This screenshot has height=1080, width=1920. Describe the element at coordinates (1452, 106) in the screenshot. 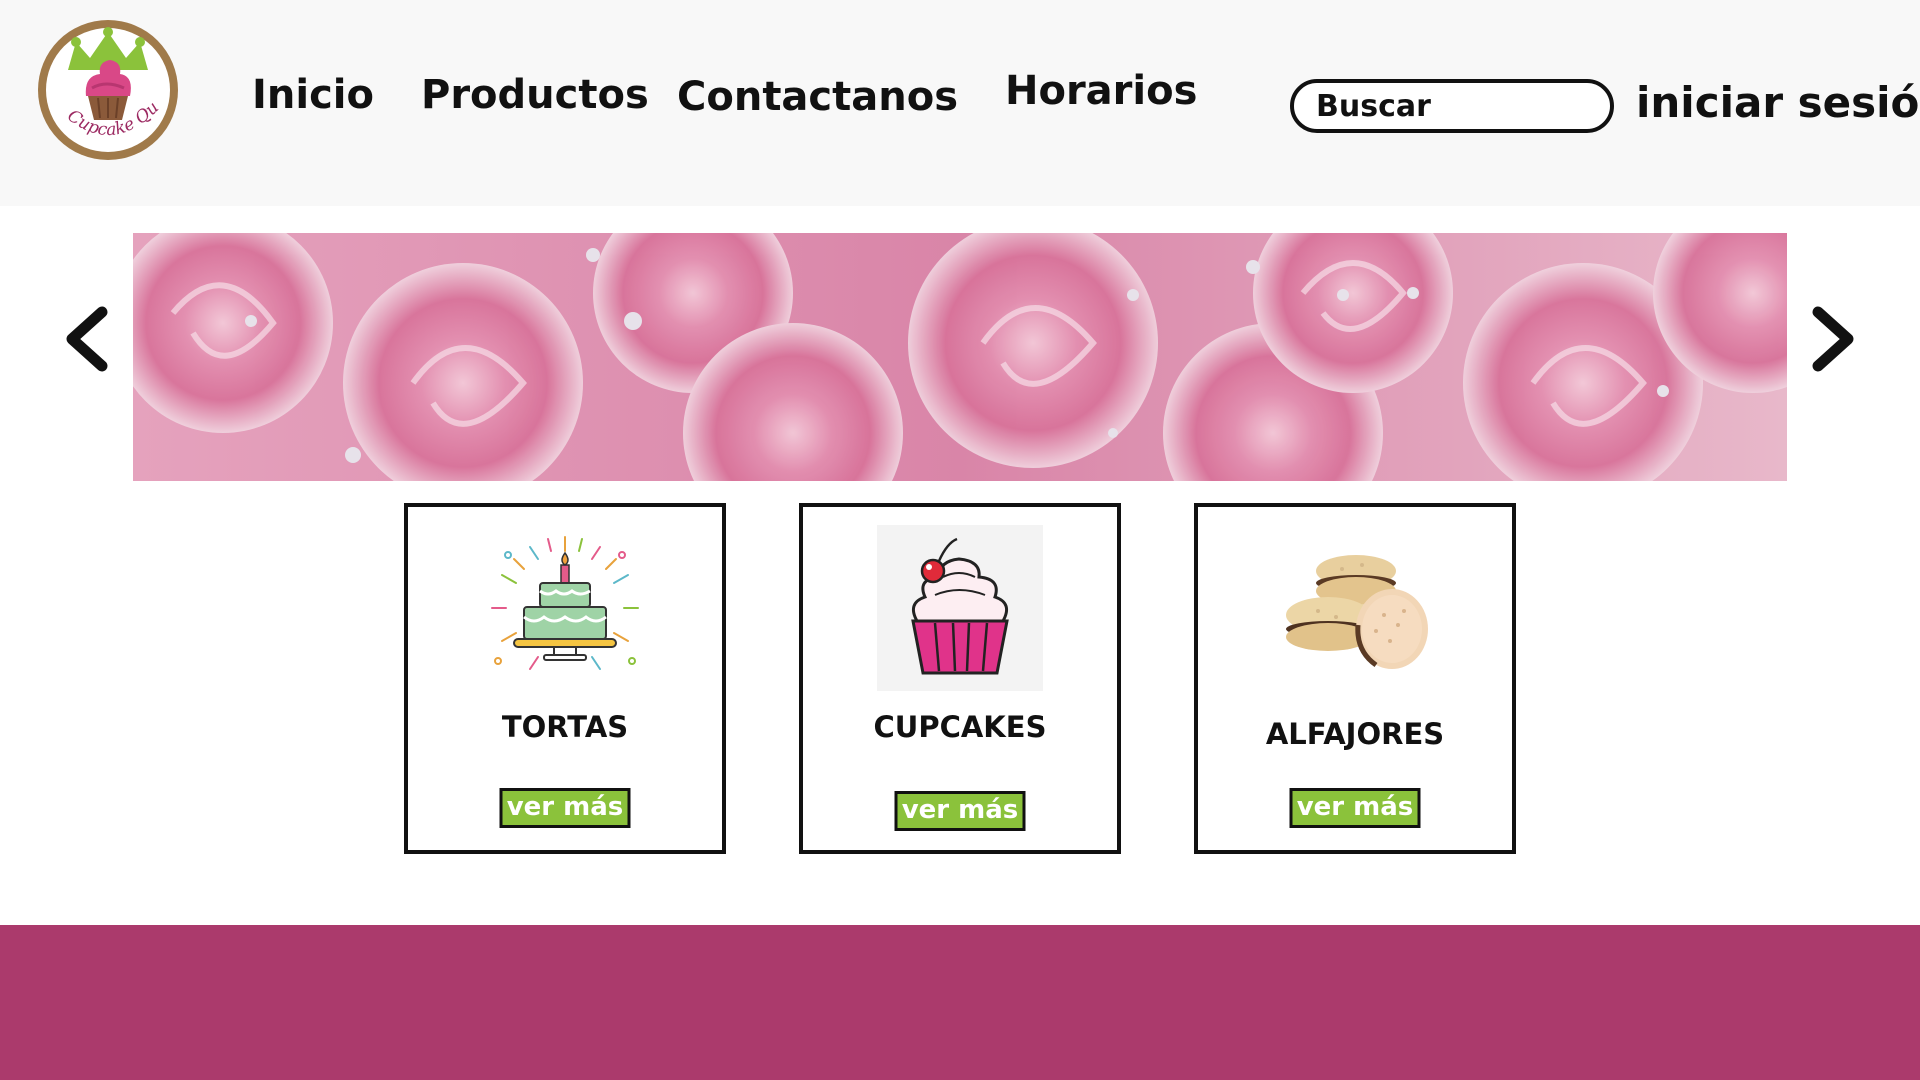

I see `search-input` at that location.